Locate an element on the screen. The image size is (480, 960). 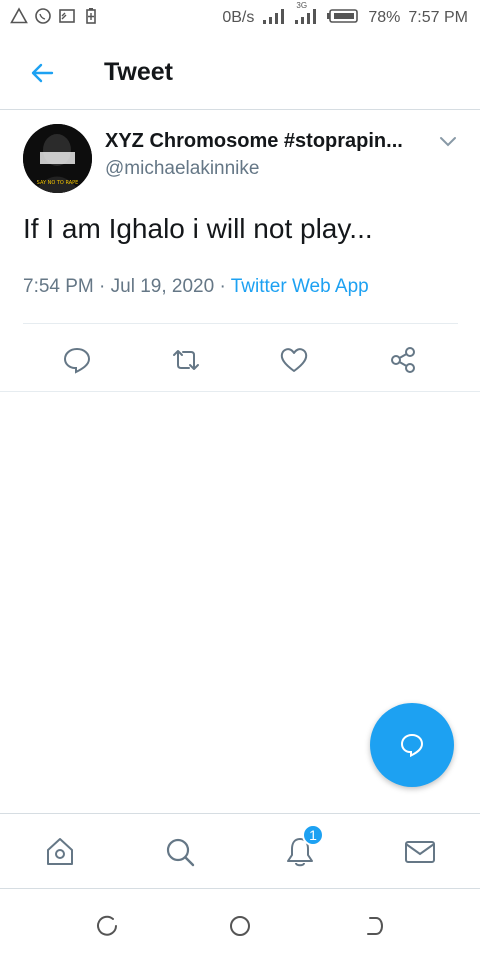
tweet-date: Jul 19, 2020 is located at coordinates (162, 286).